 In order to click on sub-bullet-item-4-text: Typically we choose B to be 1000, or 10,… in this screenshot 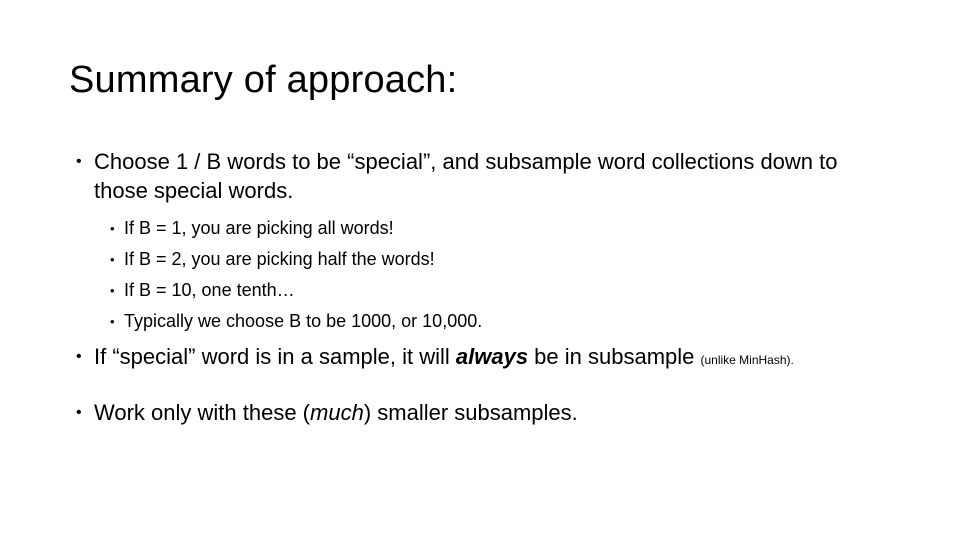, I will do `click(303, 321)`.